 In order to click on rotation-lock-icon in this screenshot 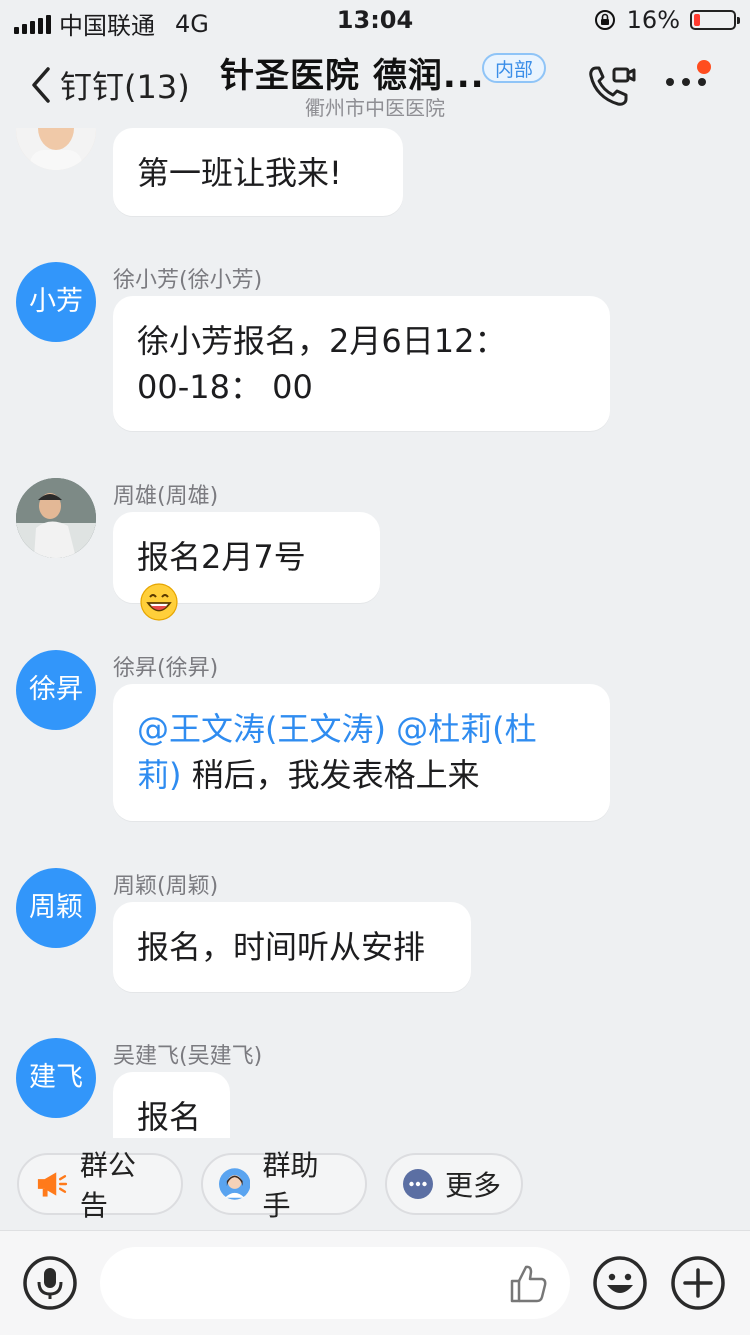, I will do `click(604, 20)`.